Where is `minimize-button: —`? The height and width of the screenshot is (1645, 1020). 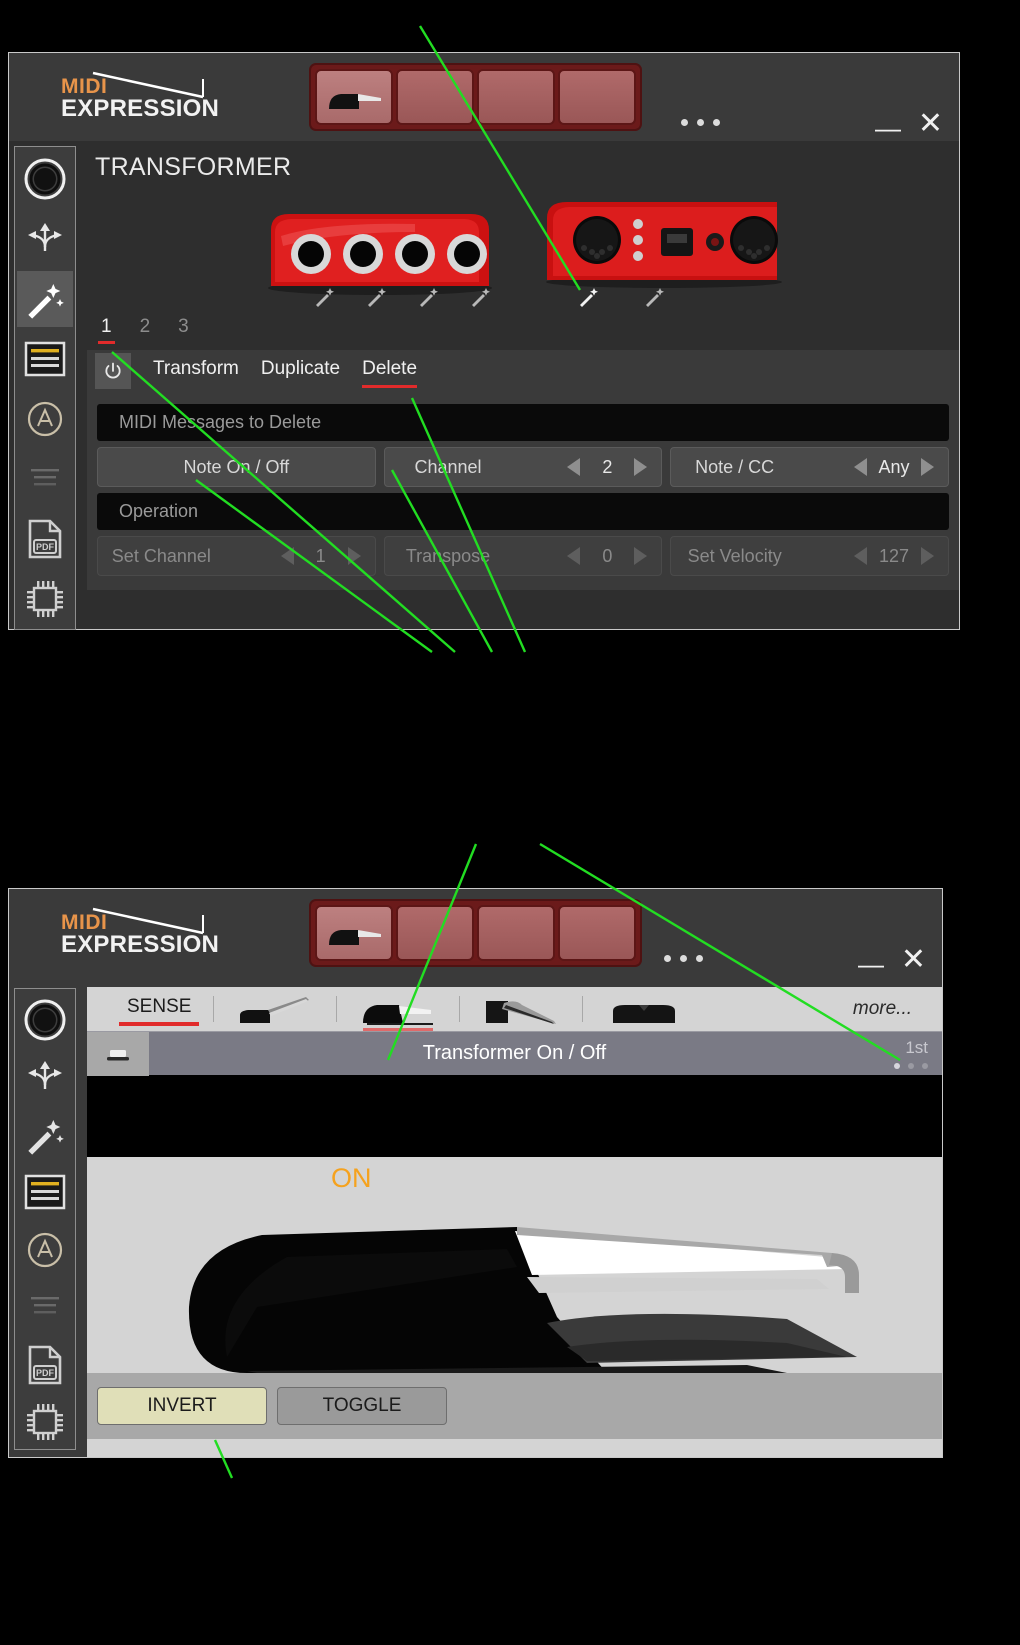
minimize-button: — is located at coordinates (888, 128).